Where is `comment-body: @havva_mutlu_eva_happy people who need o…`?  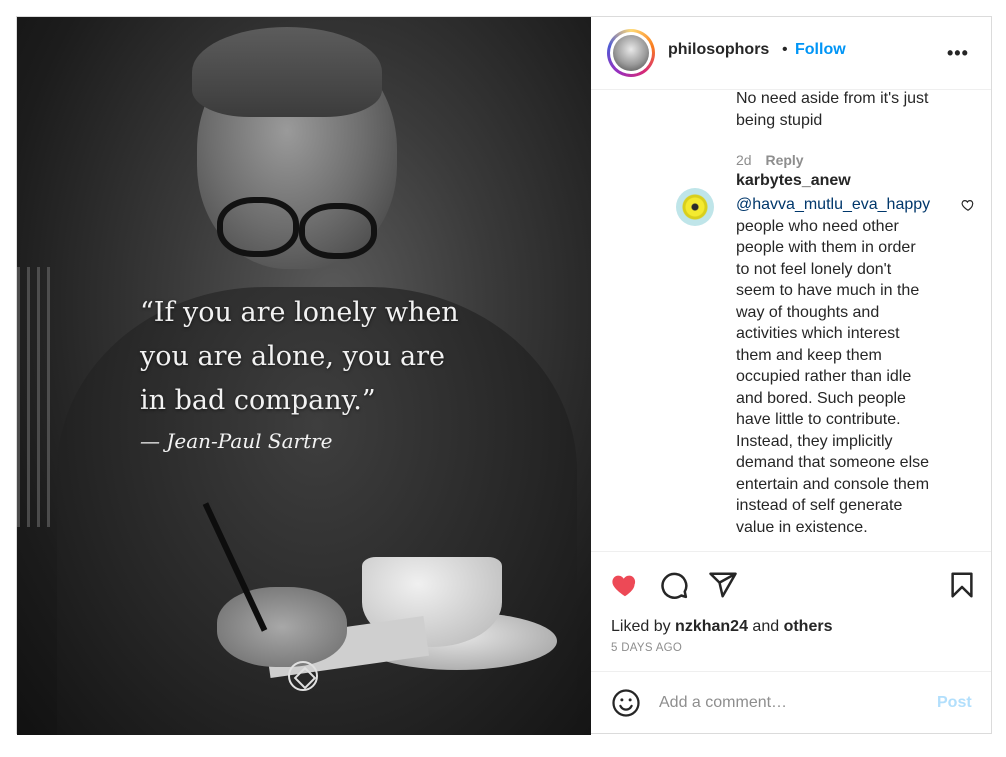
comment-body: @havva_mutlu_eva_happy people who need o… is located at coordinates (858, 366).